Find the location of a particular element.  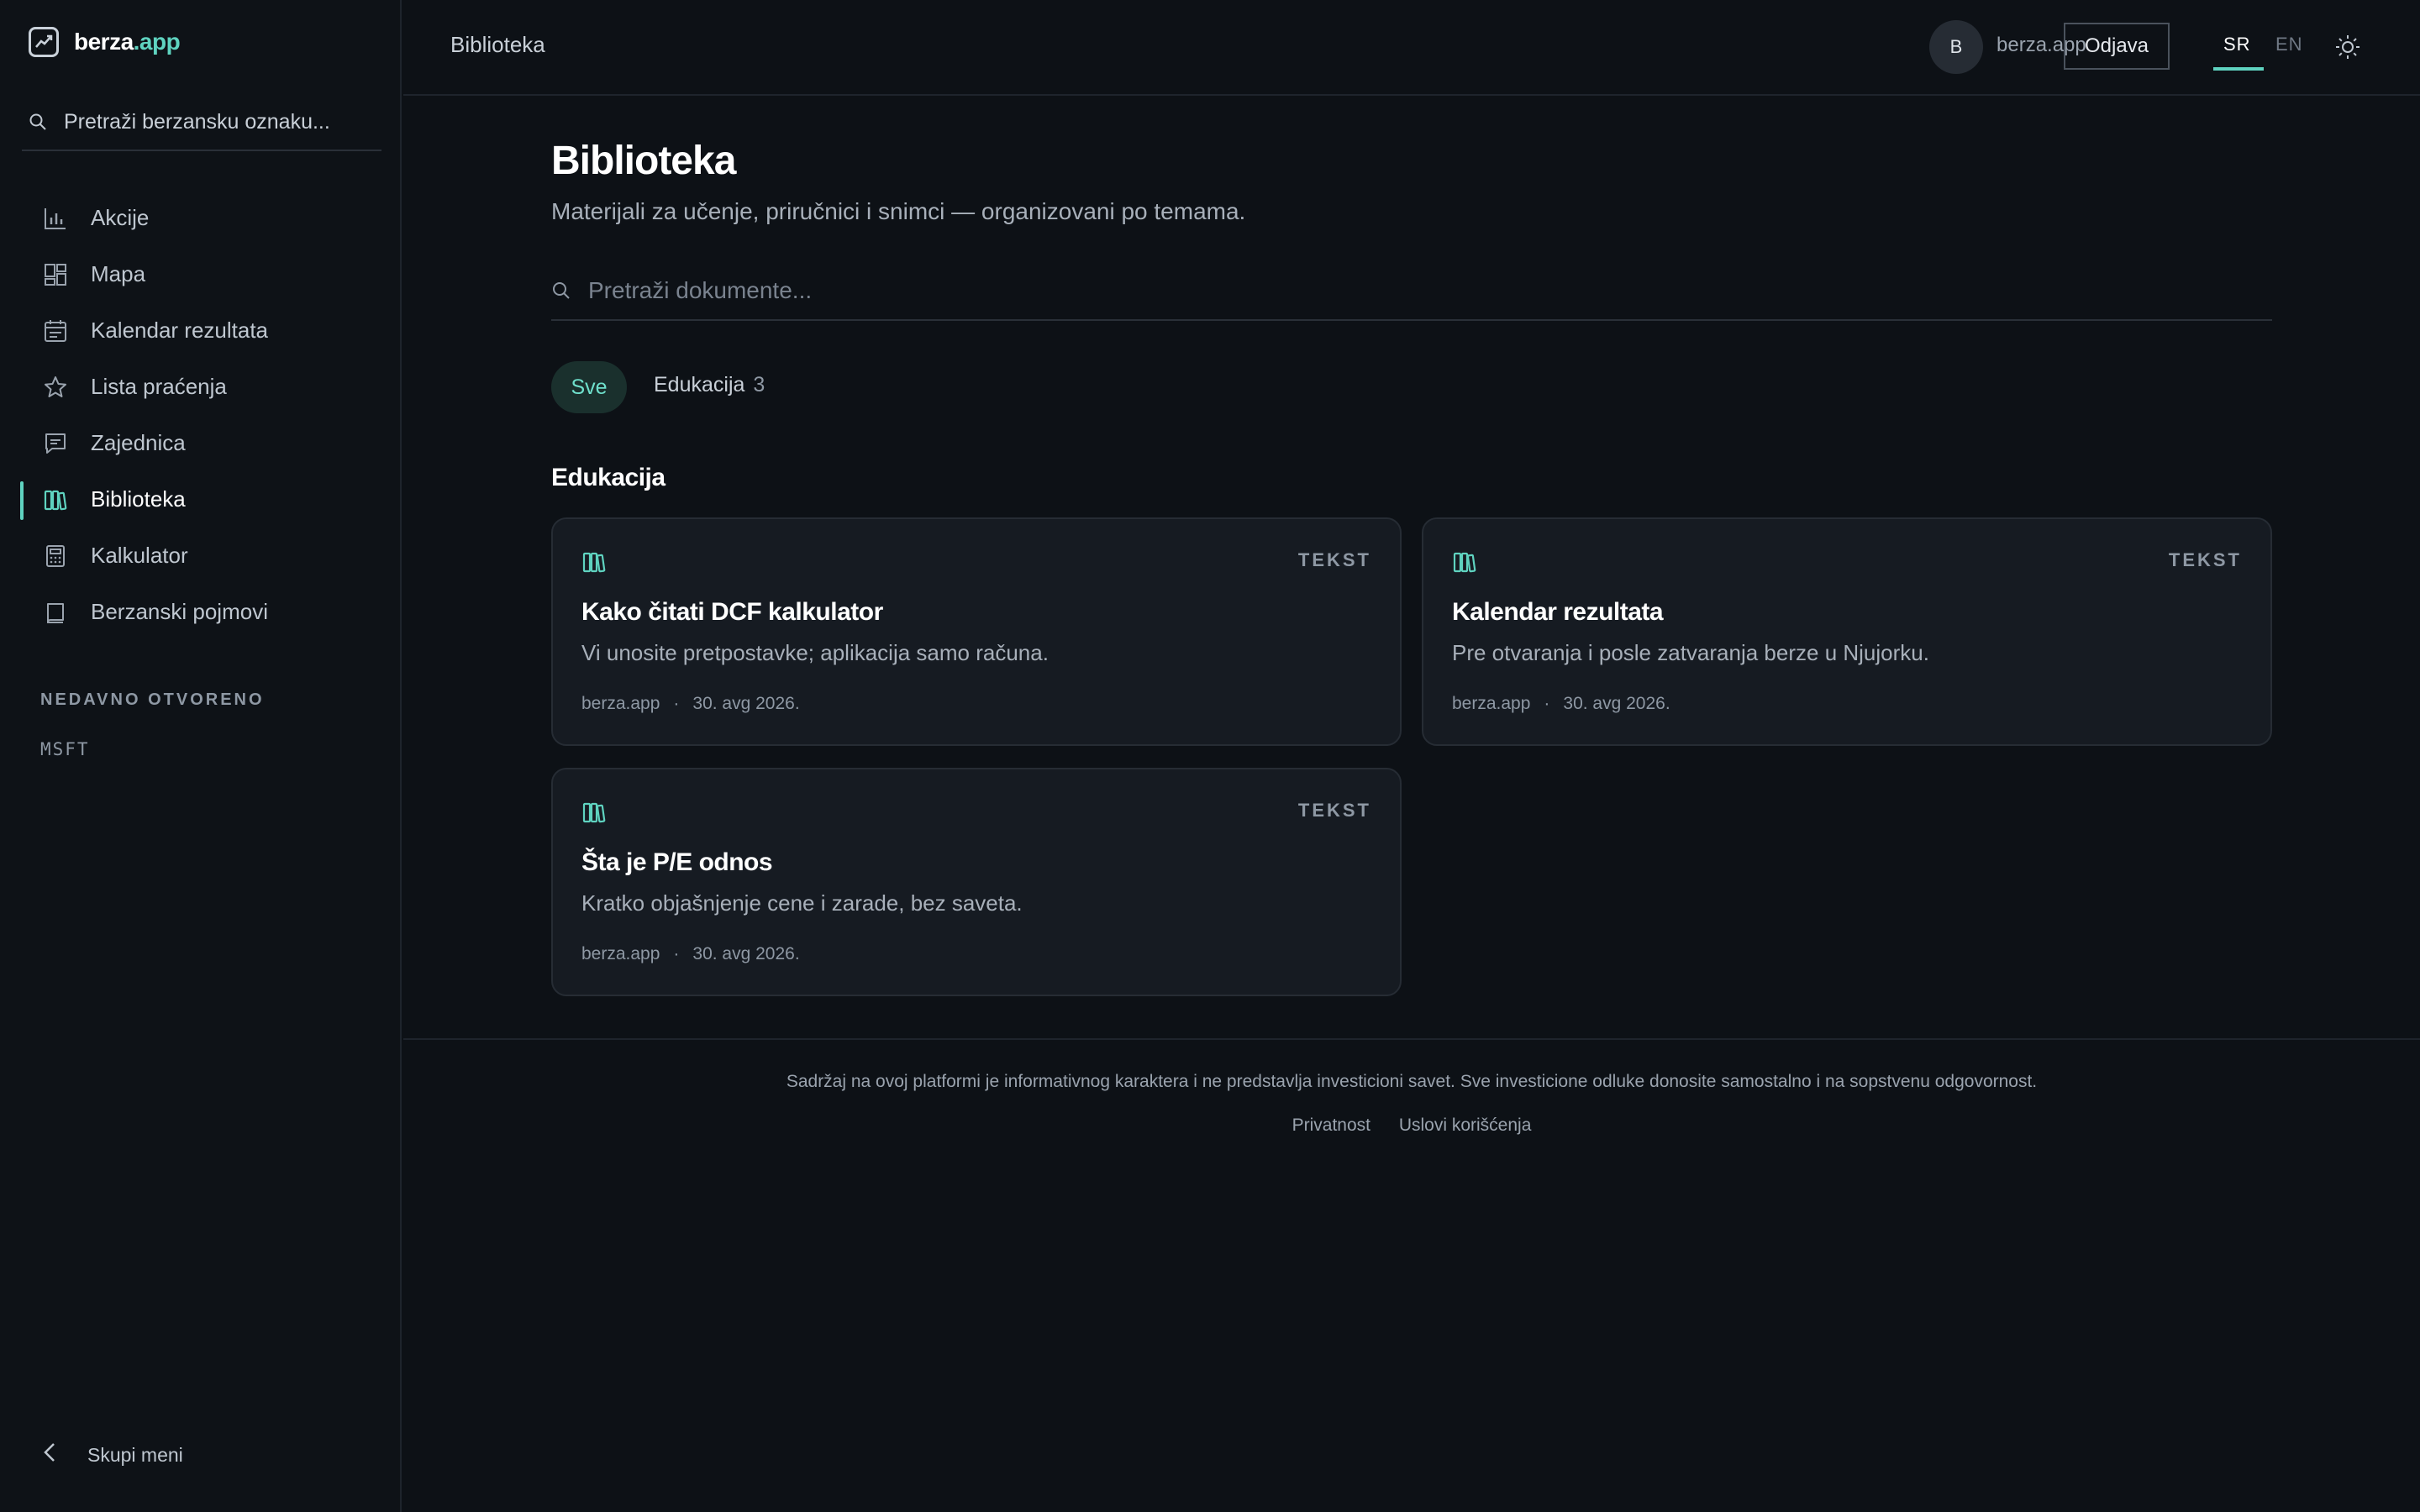

brand: berza.app is located at coordinates (105, 42).